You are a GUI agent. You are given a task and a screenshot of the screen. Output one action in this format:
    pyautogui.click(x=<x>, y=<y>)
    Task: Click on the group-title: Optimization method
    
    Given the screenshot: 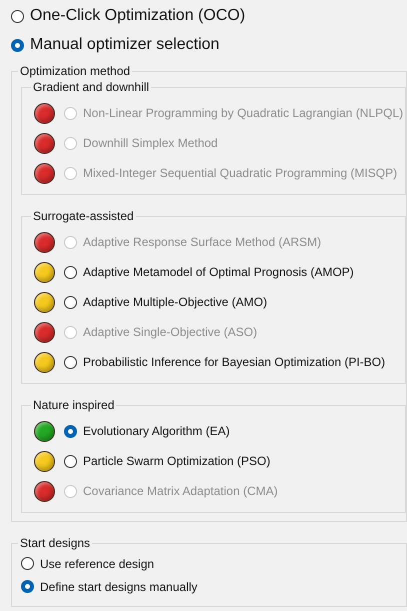 What is the action you would take?
    pyautogui.click(x=75, y=71)
    